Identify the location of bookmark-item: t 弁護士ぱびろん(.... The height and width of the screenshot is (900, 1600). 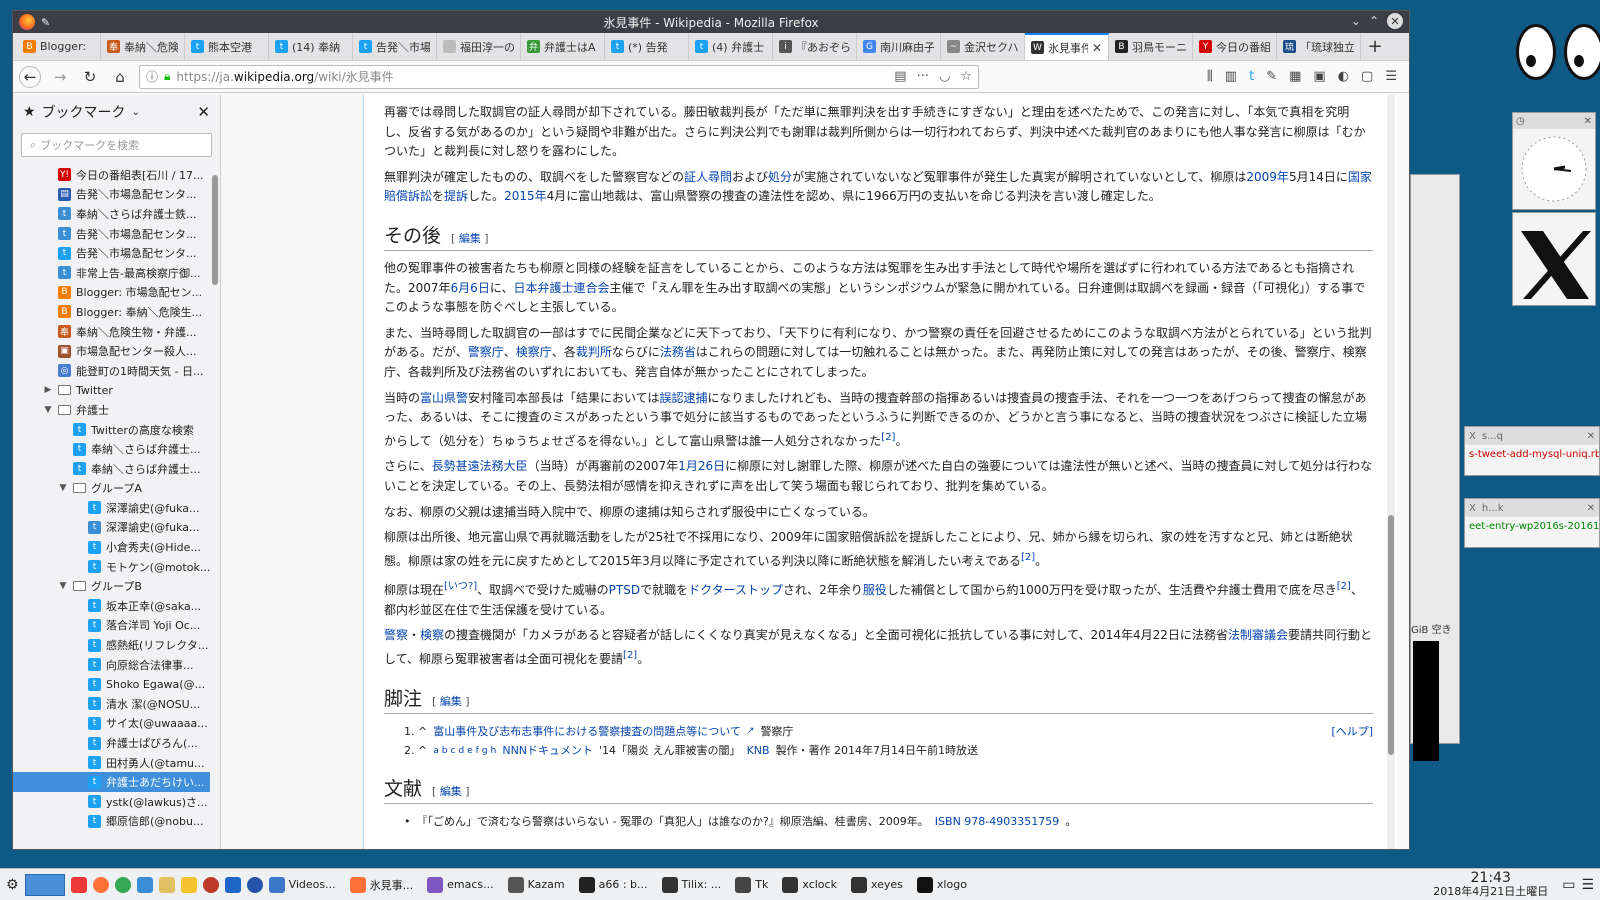
(111, 743).